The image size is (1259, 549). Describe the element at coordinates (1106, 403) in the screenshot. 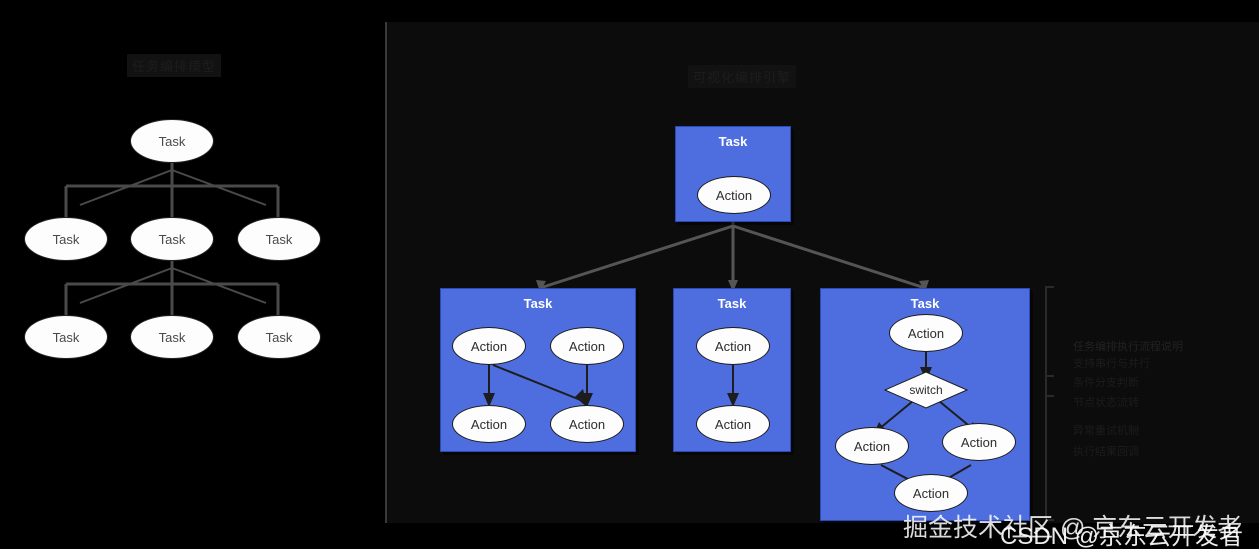

I see `annotation-line-4: 节点状态流转` at that location.